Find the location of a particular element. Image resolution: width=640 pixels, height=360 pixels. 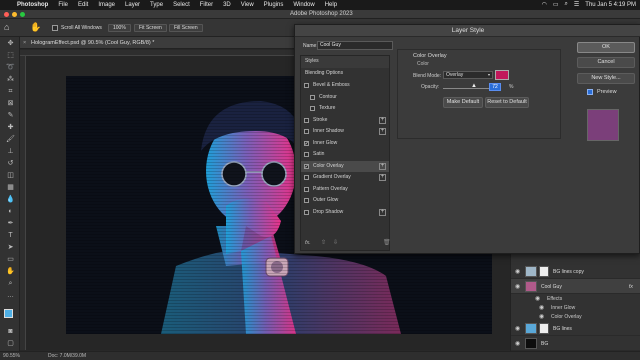

layer-name: Cool Guy is located at coordinates (551, 287).